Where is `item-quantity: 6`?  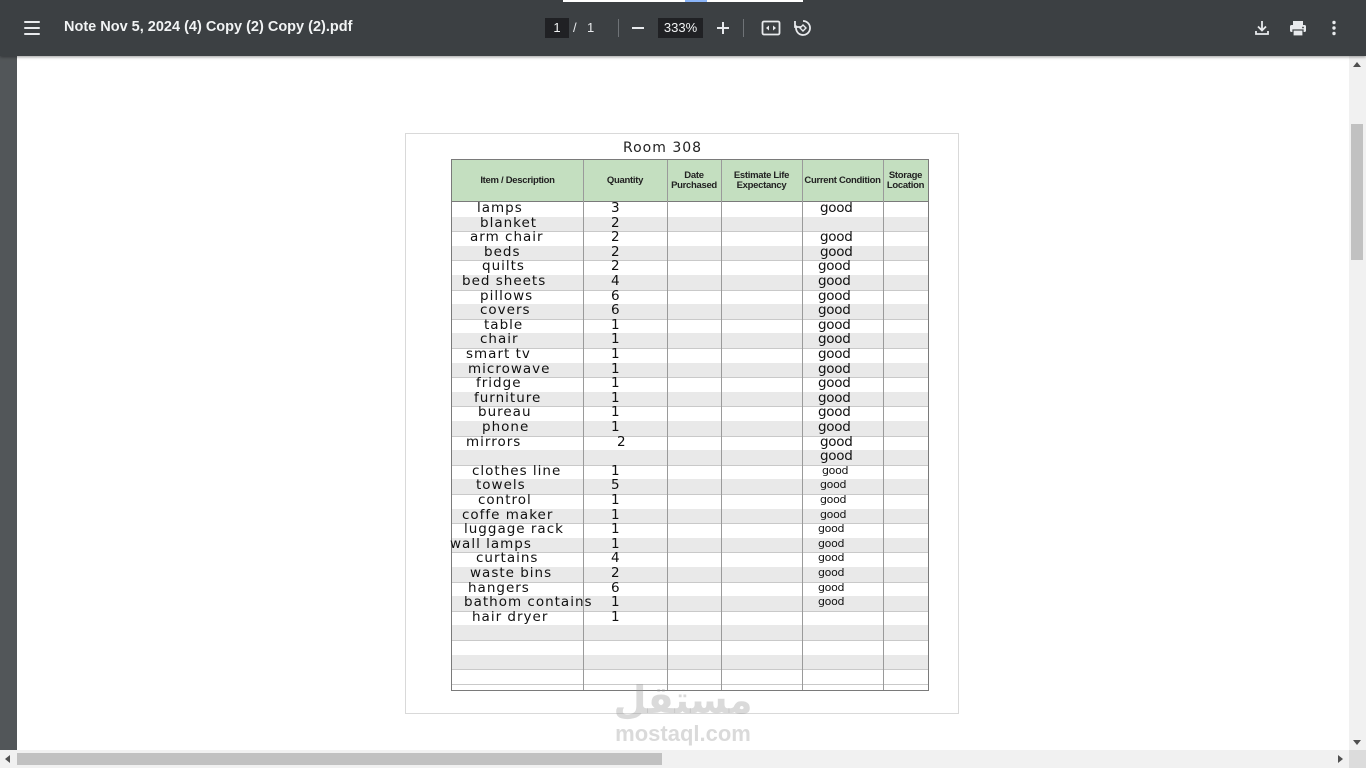
item-quantity: 6 is located at coordinates (616, 310).